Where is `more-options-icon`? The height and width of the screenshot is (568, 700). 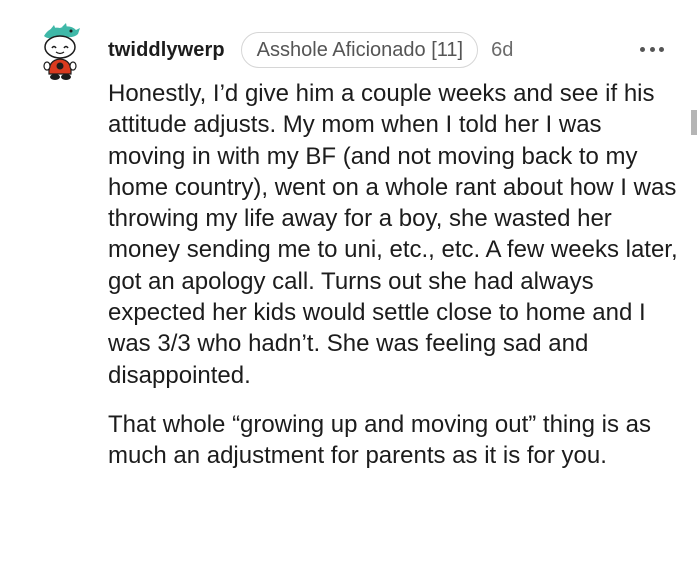
more-options-icon is located at coordinates (652, 49).